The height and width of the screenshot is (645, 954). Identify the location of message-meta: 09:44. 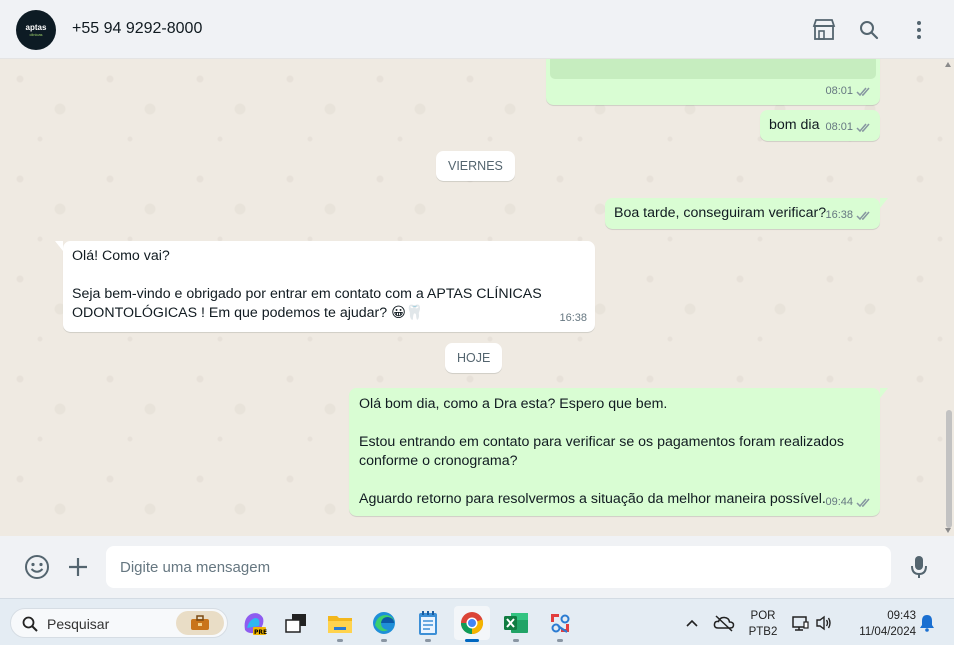
(848, 502).